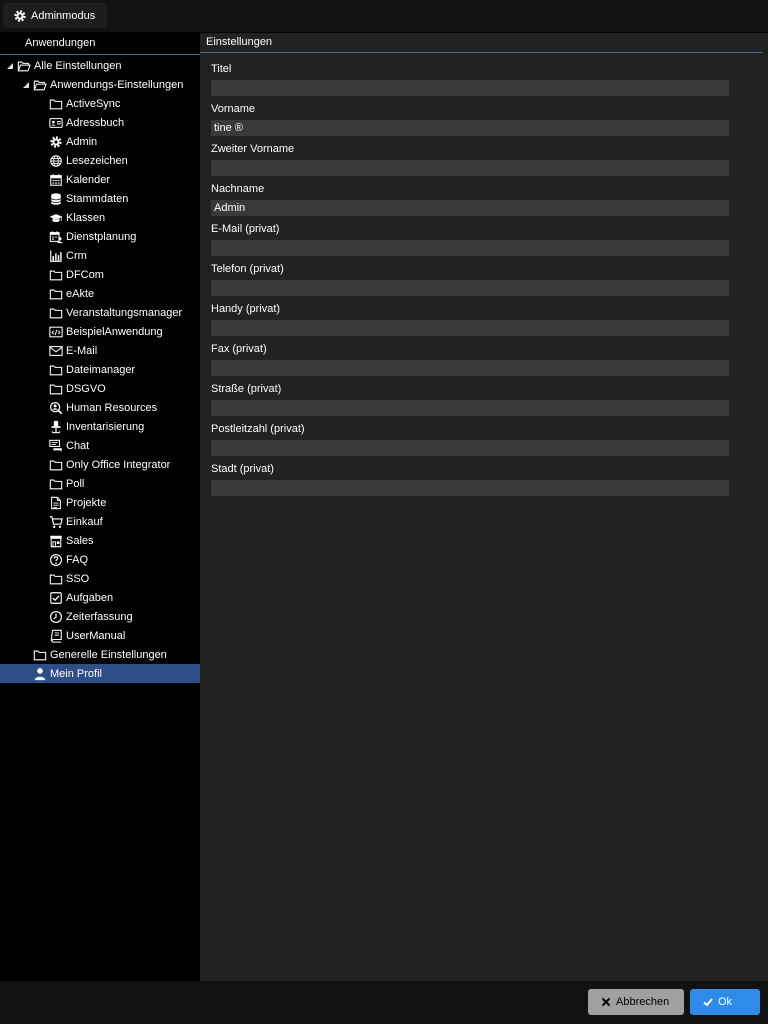 The width and height of the screenshot is (768, 1024). I want to click on sidebar-item-anwendungs-einstellungen: Anwendungs-Einstellungen, so click(110, 84).